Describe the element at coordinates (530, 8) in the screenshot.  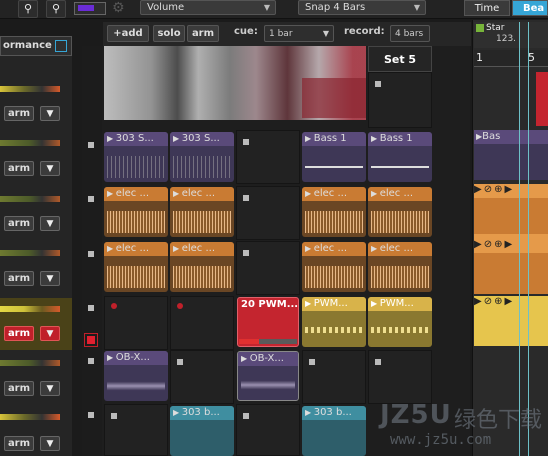
I see `beats-button: Bea` at that location.